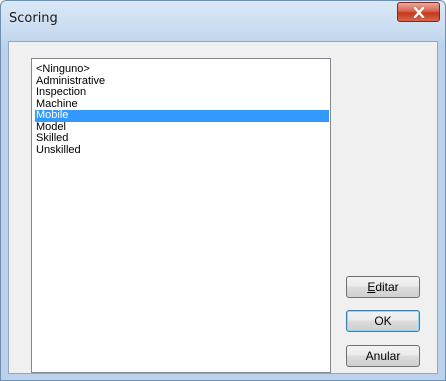 The width and height of the screenshot is (446, 381). I want to click on ok-button-label: OK, so click(383, 321).